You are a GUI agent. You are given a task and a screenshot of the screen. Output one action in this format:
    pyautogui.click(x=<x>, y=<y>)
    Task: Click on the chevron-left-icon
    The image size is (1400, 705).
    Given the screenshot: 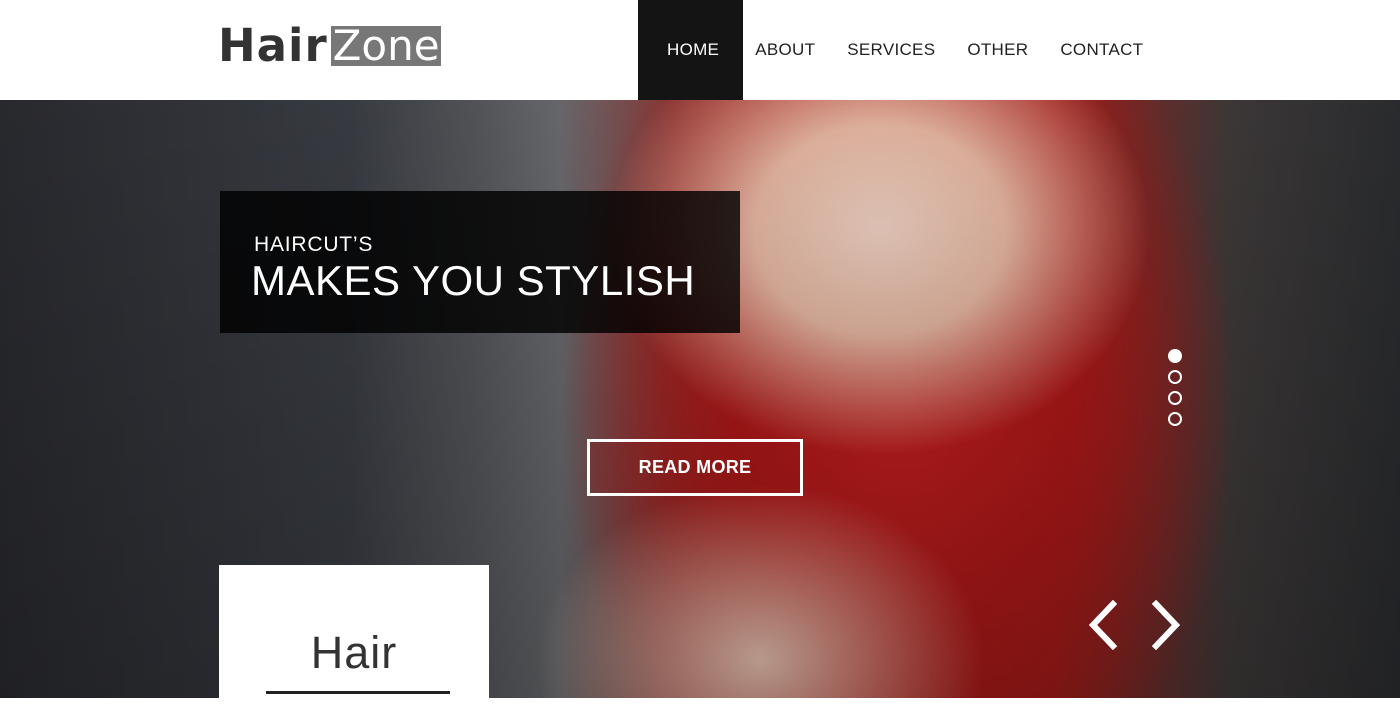 What is the action you would take?
    pyautogui.click(x=1103, y=625)
    